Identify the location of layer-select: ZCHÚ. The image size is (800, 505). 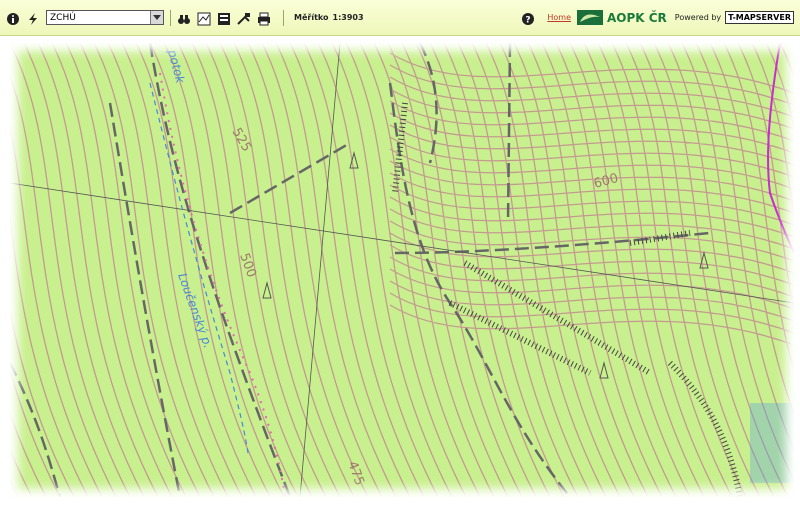
(105, 17).